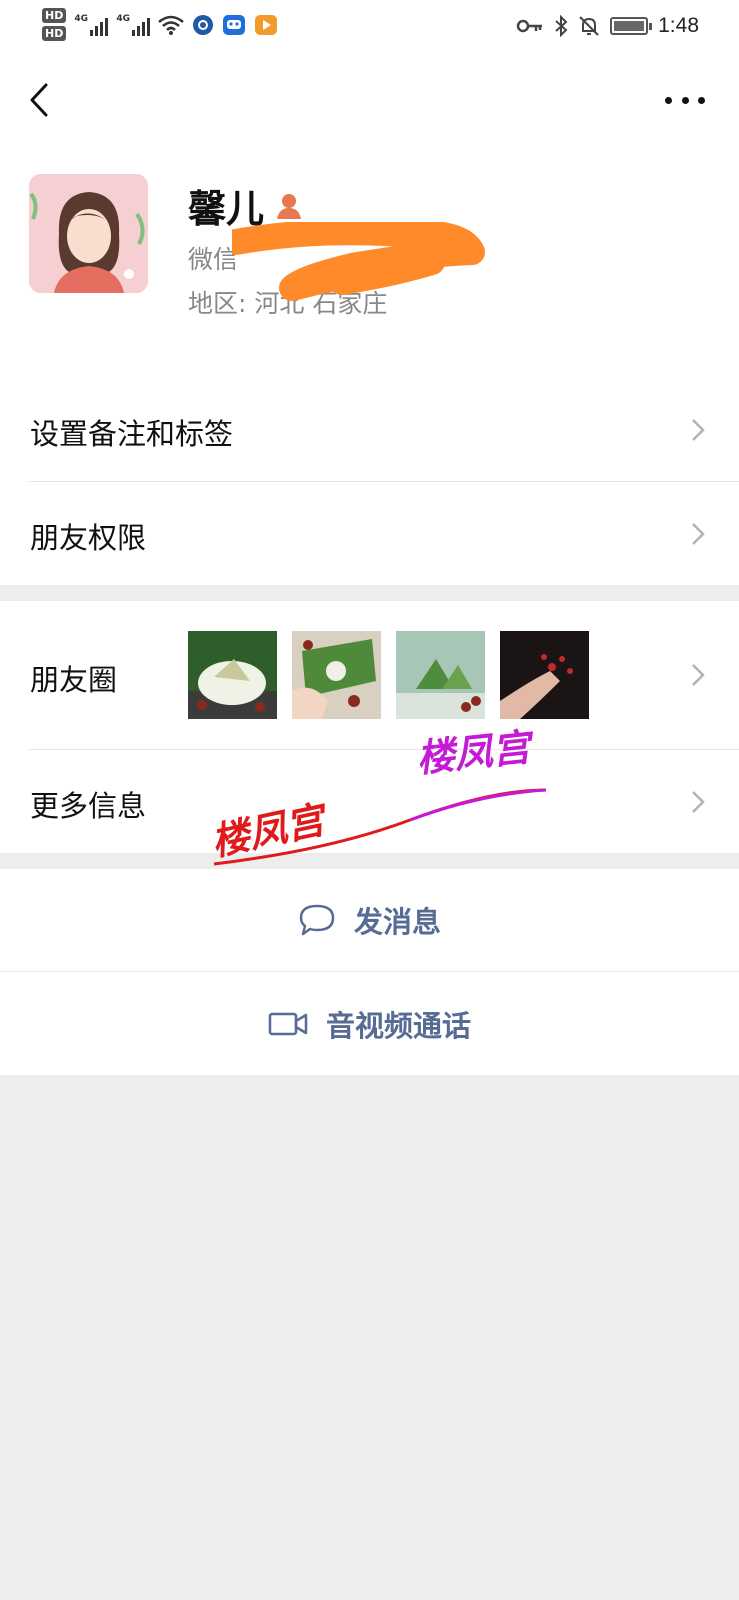 Image resolution: width=739 pixels, height=1600 pixels. Describe the element at coordinates (369, 533) in the screenshot. I see `permissions-row: 朋友权限` at that location.